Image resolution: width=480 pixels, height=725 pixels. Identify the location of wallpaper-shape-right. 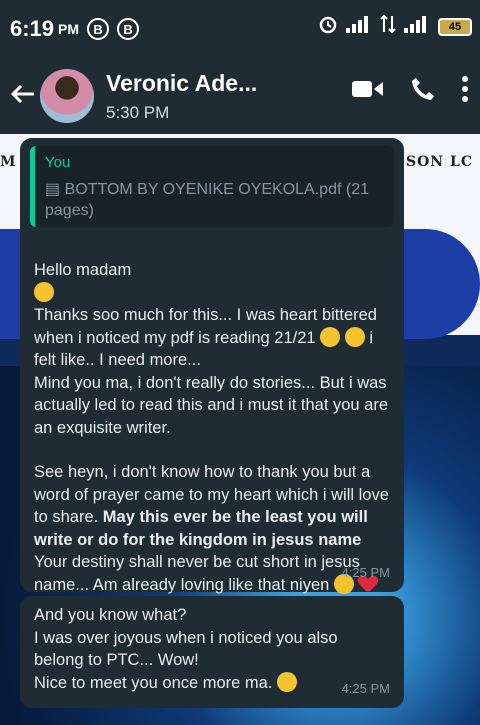
(439, 284).